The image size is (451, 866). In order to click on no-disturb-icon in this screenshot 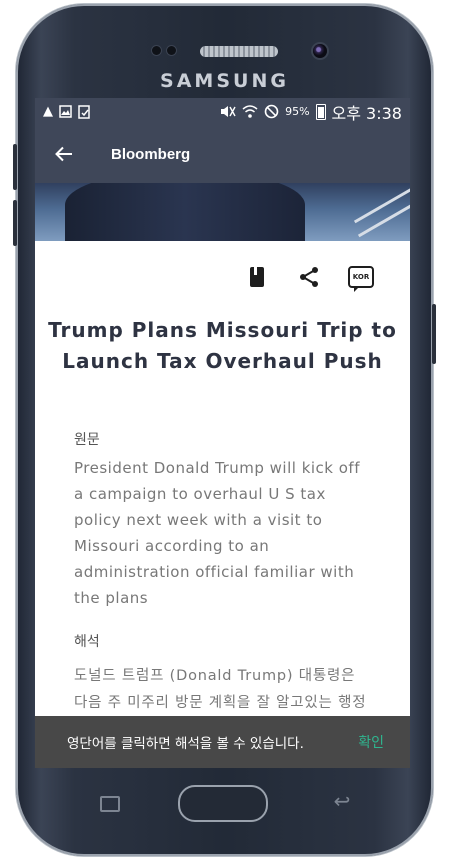, I will do `click(271, 111)`.